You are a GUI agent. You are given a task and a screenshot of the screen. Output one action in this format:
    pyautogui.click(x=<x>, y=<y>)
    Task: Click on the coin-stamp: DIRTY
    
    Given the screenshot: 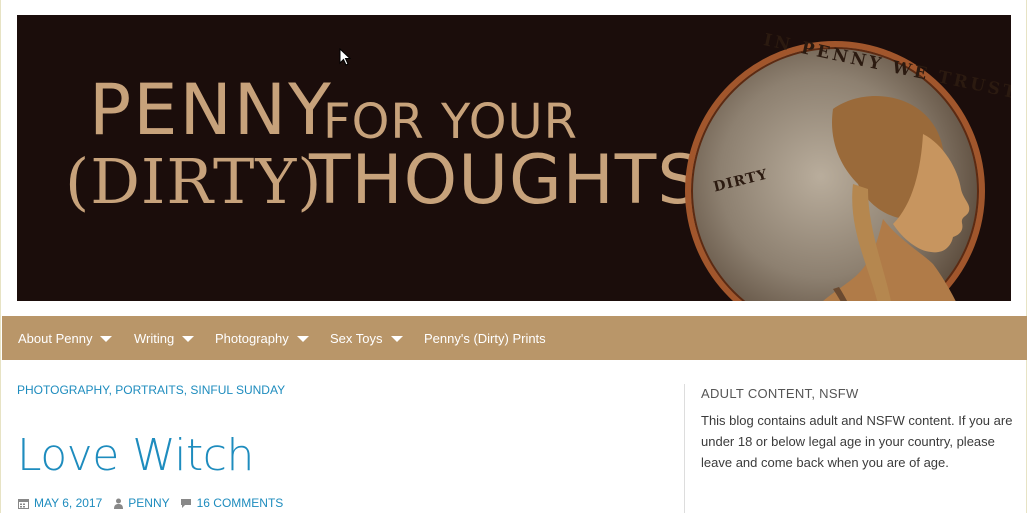 What is the action you would take?
    pyautogui.click(x=740, y=181)
    